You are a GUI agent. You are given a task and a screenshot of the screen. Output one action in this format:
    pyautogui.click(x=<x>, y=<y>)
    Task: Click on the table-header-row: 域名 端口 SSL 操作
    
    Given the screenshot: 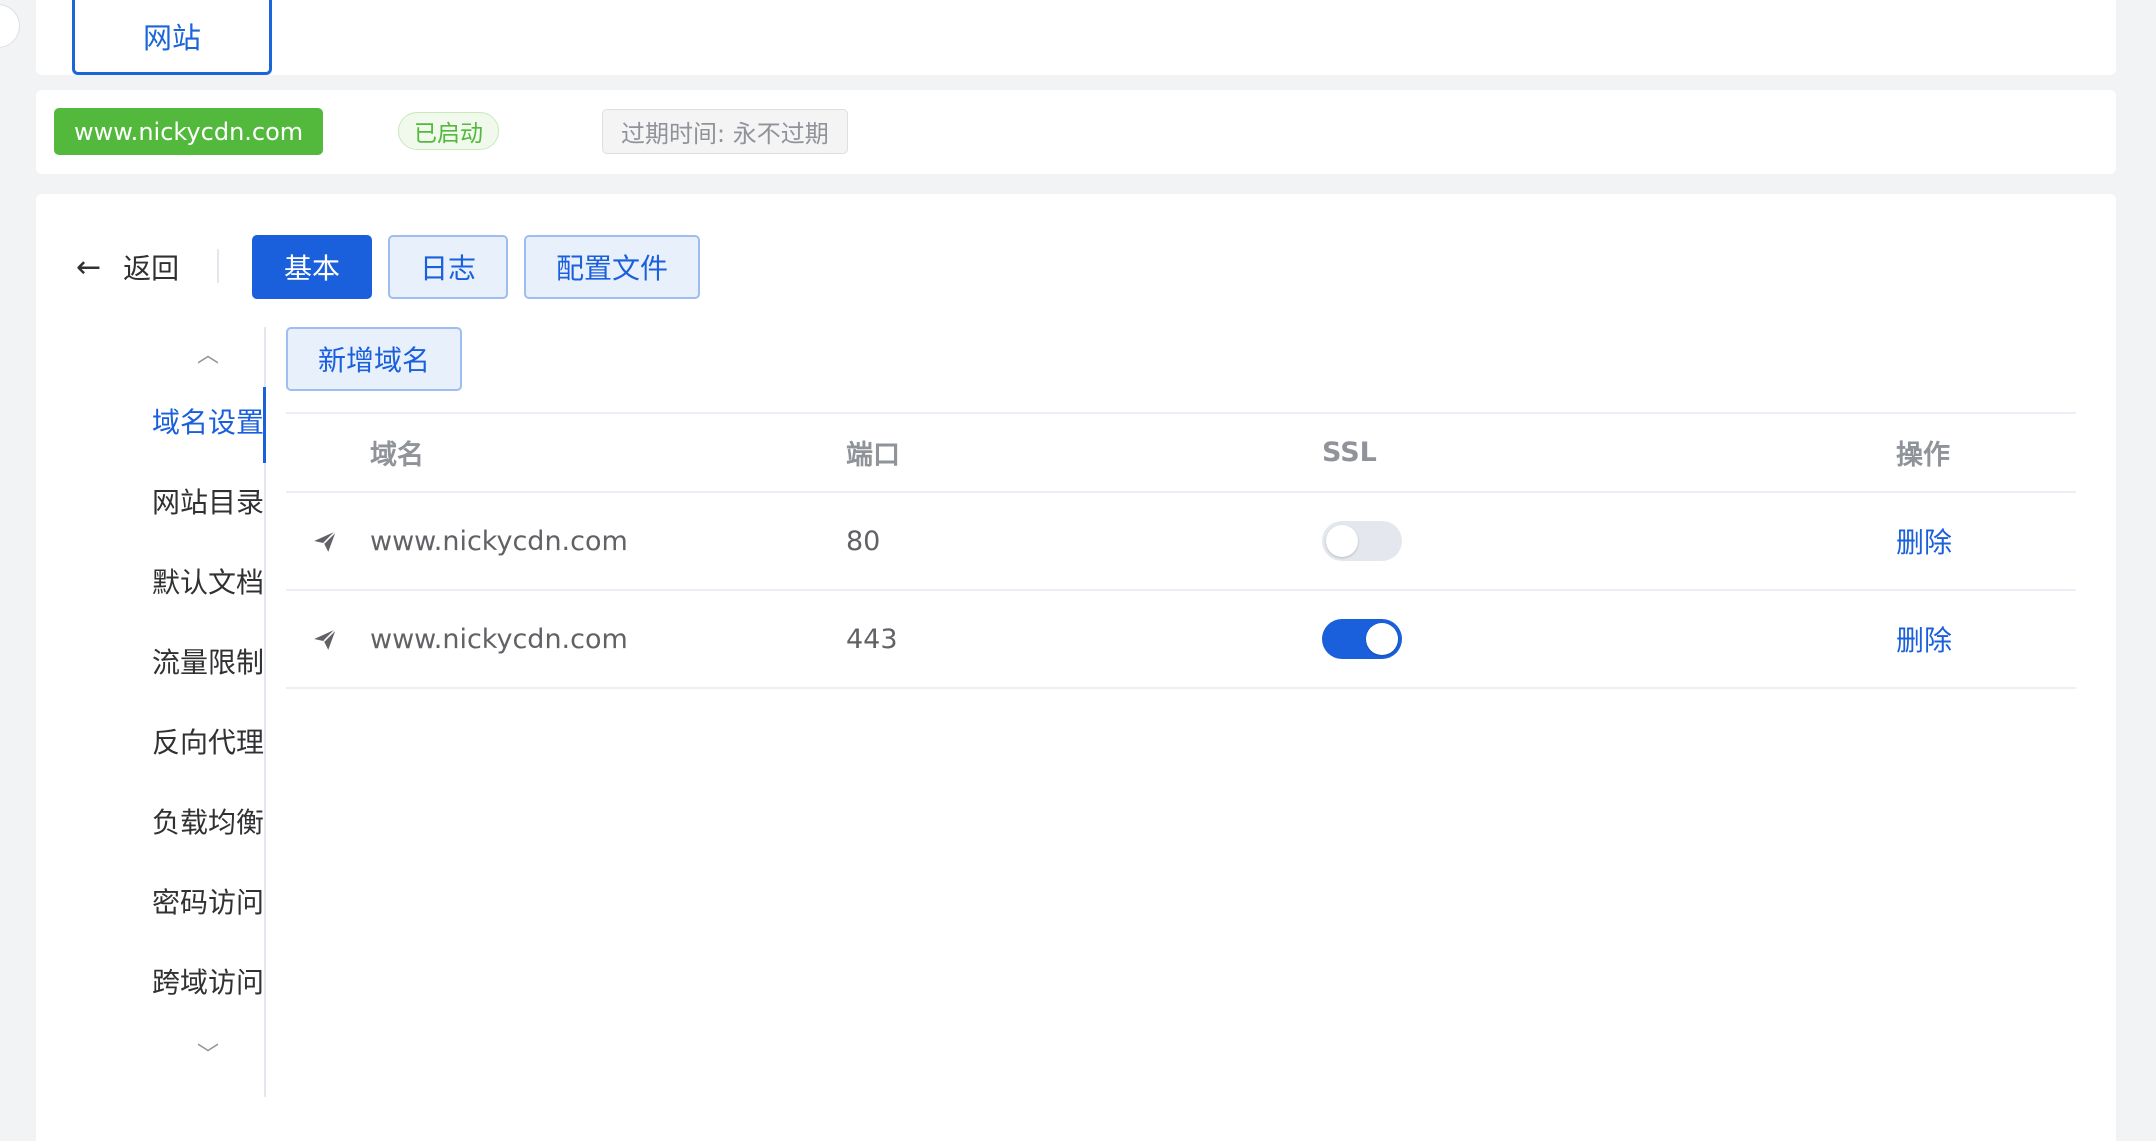 What is the action you would take?
    pyautogui.click(x=1181, y=453)
    